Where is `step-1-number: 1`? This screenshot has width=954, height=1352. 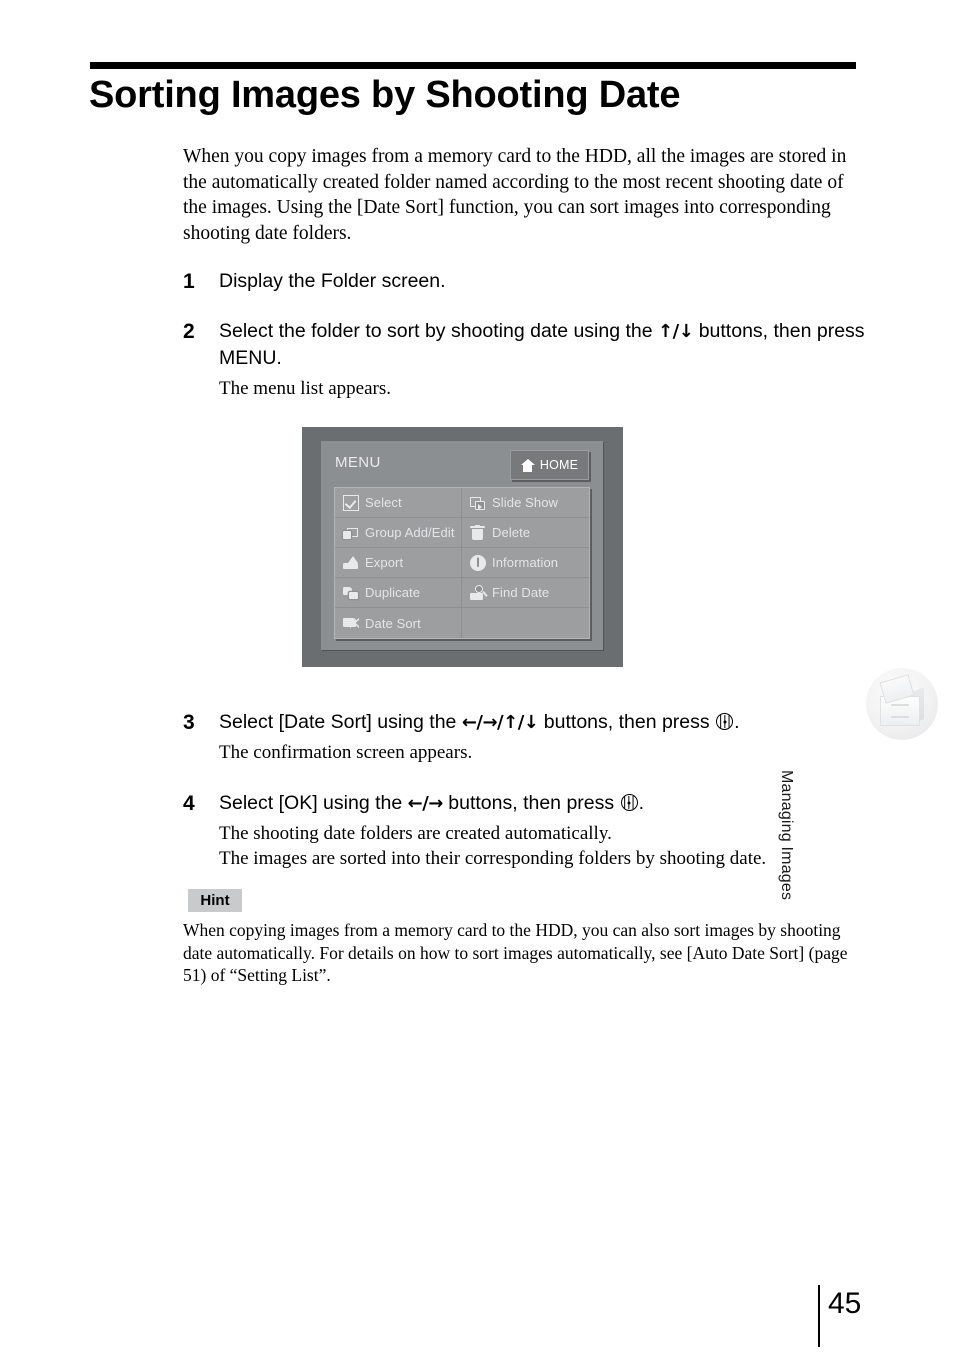 step-1-number: 1 is located at coordinates (189, 281).